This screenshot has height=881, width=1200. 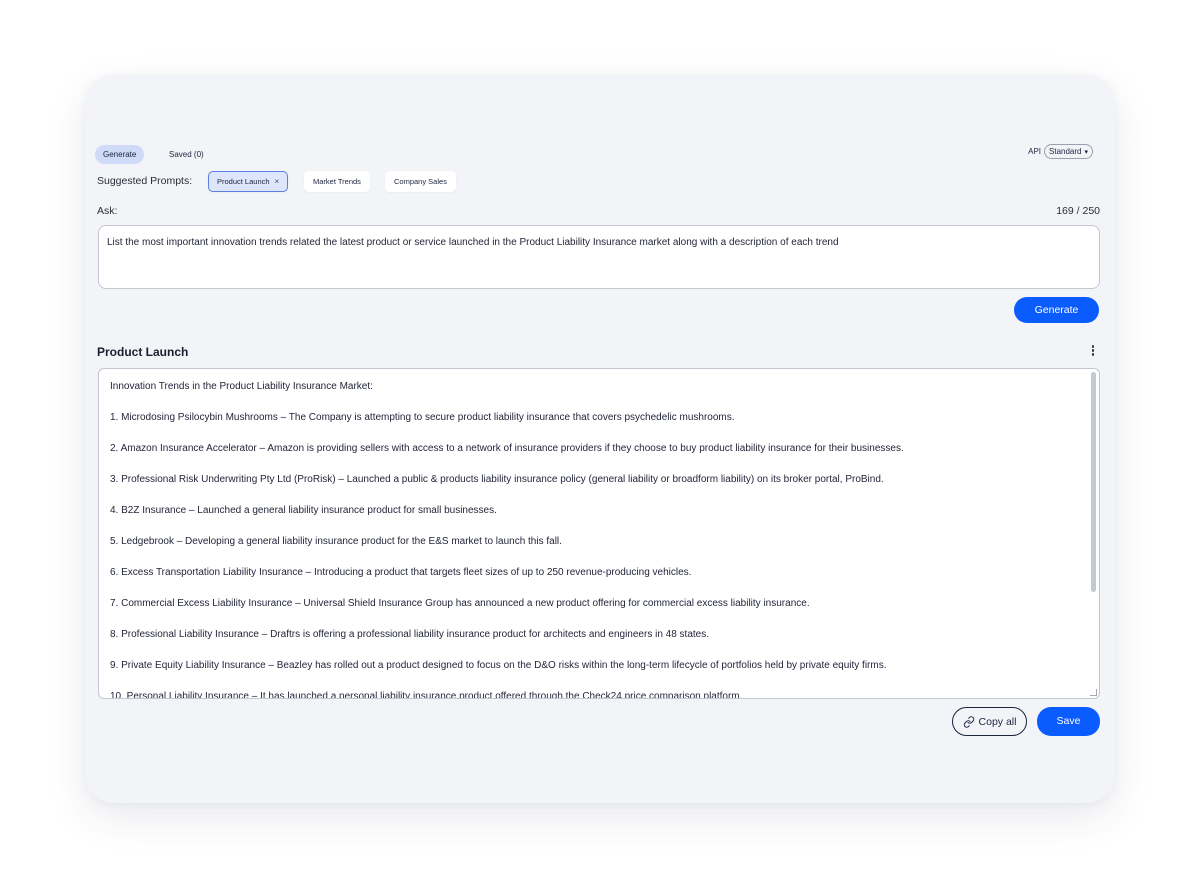 What do you see at coordinates (107, 211) in the screenshot?
I see `ask-label: Ask:` at bounding box center [107, 211].